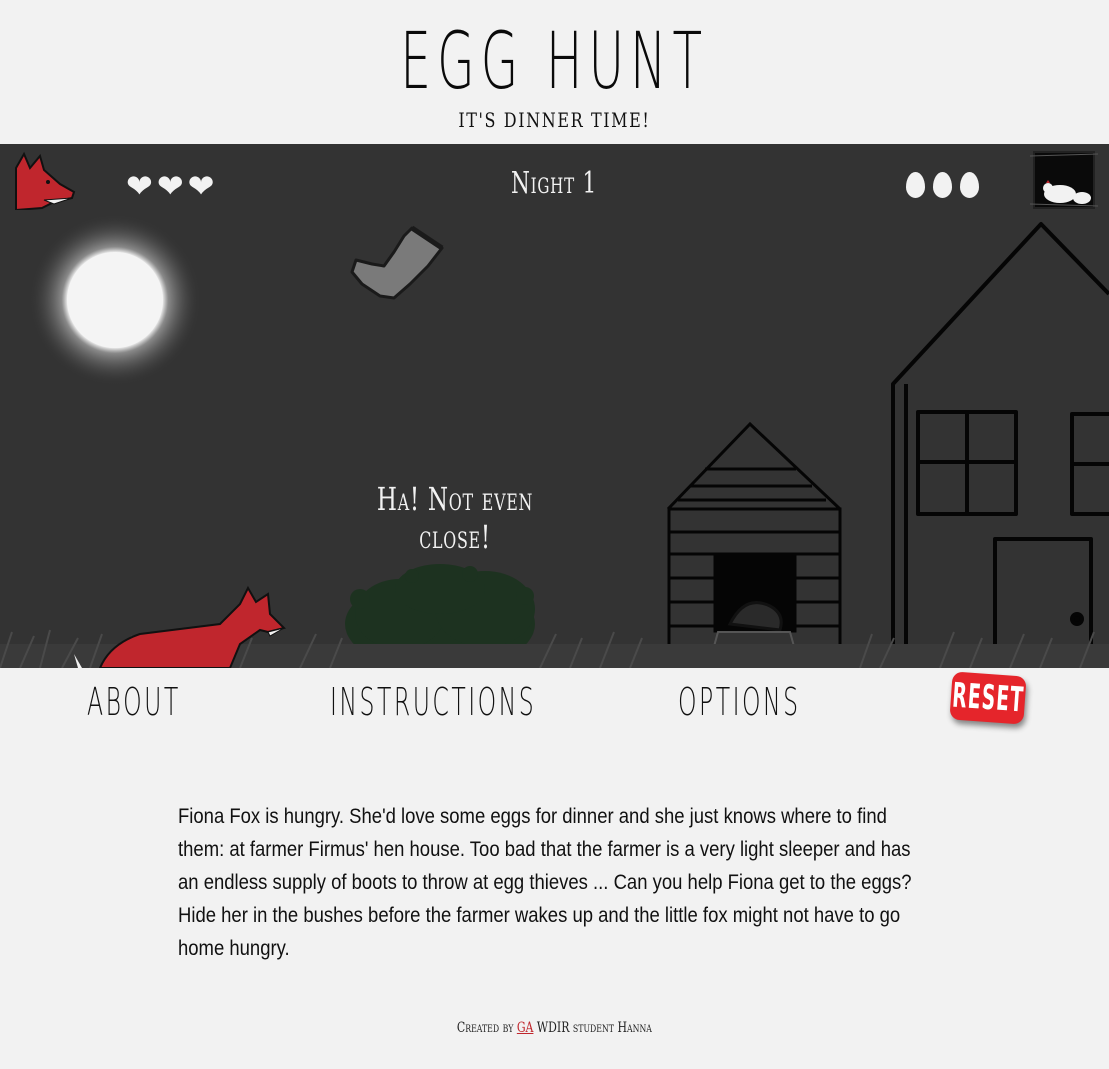 This screenshot has height=1069, width=1109. I want to click on hen-house, so click(754, 544).